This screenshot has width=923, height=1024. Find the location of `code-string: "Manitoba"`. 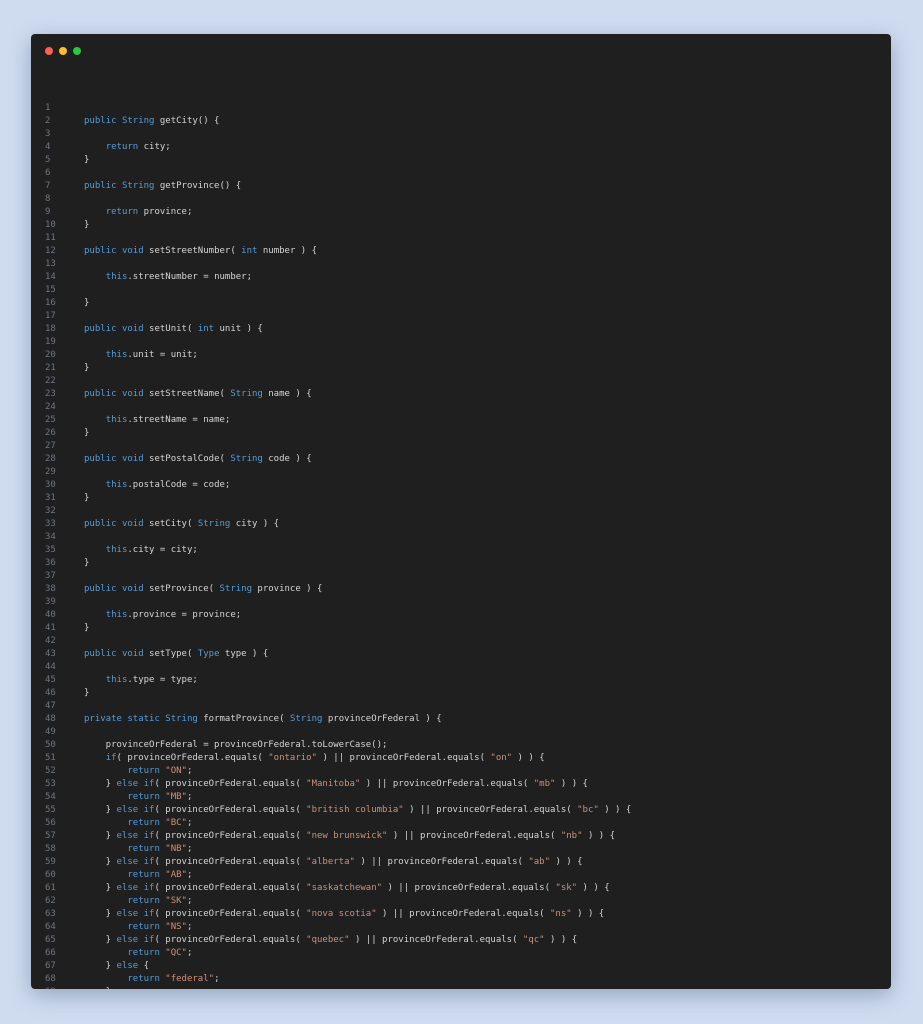

code-string: "Manitoba" is located at coordinates (333, 784).